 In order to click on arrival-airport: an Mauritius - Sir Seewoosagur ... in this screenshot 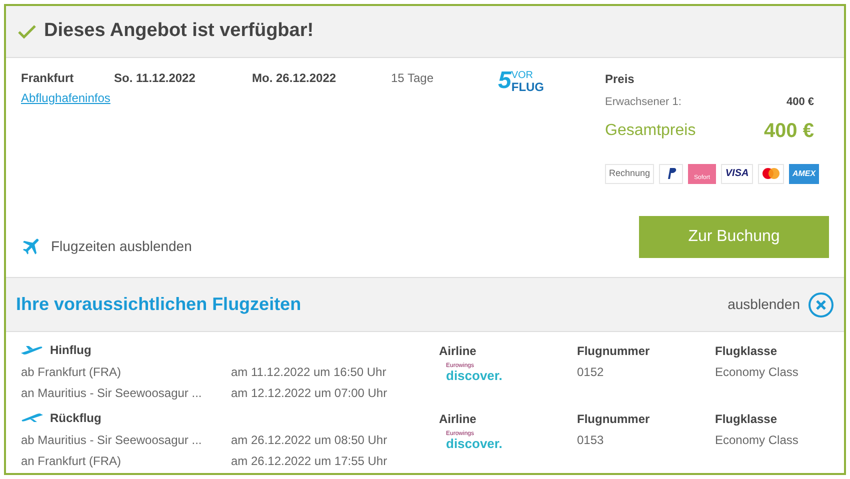, I will do `click(112, 393)`.